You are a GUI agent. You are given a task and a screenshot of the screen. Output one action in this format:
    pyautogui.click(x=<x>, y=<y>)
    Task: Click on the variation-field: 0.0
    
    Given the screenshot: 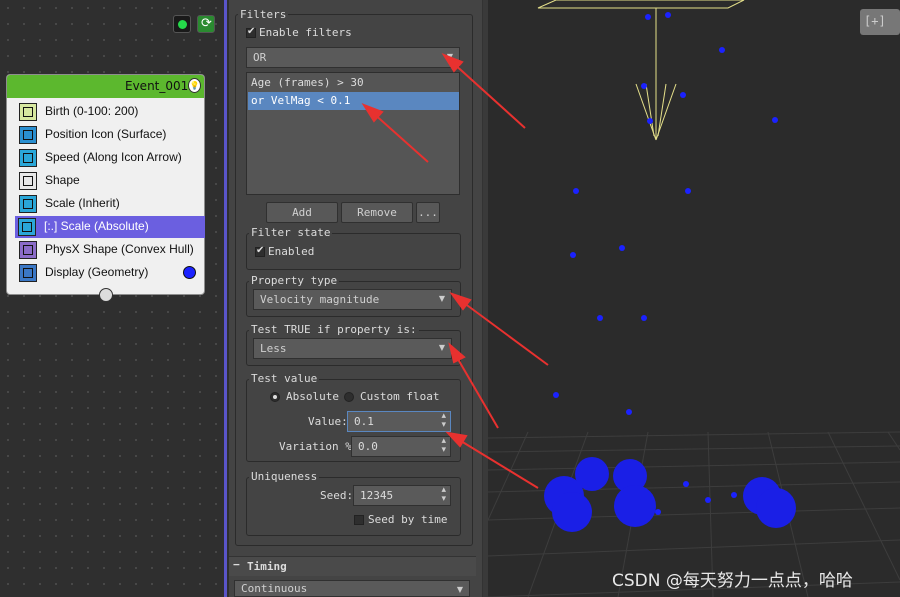 What is the action you would take?
    pyautogui.click(x=368, y=446)
    